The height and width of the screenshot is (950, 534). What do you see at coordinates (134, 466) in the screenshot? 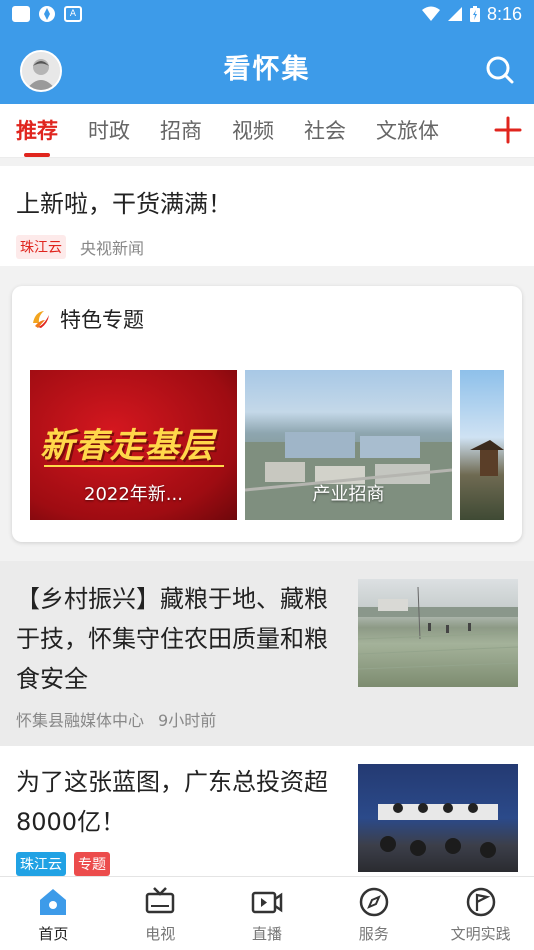
I see `banner-underline` at bounding box center [134, 466].